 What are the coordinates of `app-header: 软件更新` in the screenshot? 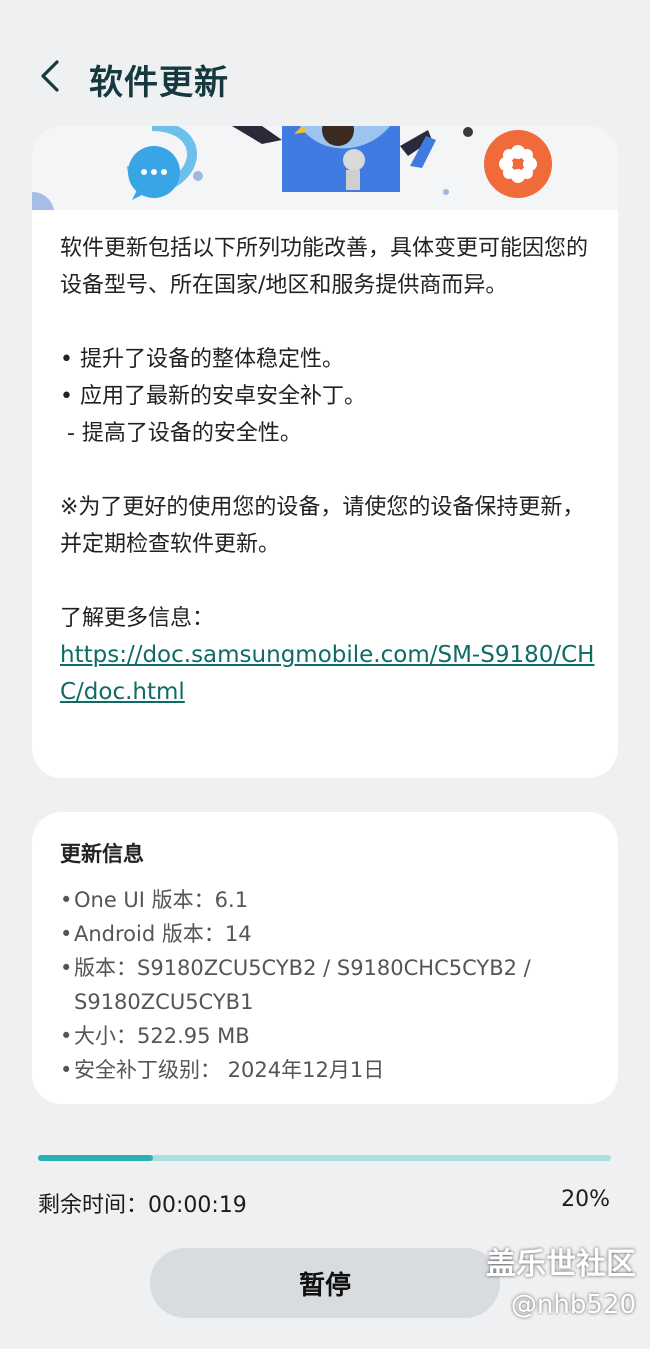 It's located at (325, 62).